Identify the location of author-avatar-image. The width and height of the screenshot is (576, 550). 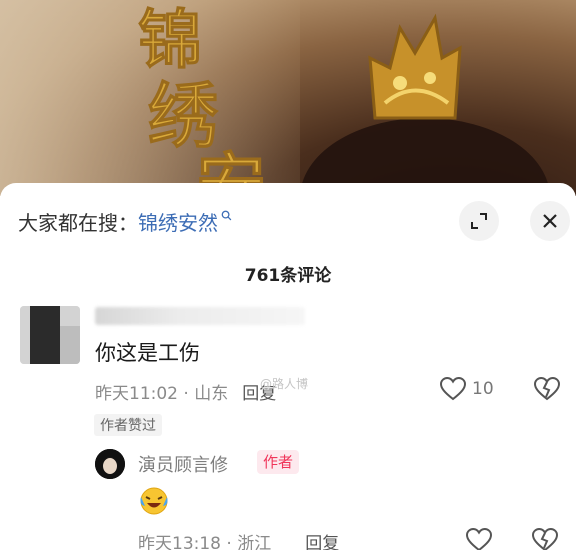
(110, 464).